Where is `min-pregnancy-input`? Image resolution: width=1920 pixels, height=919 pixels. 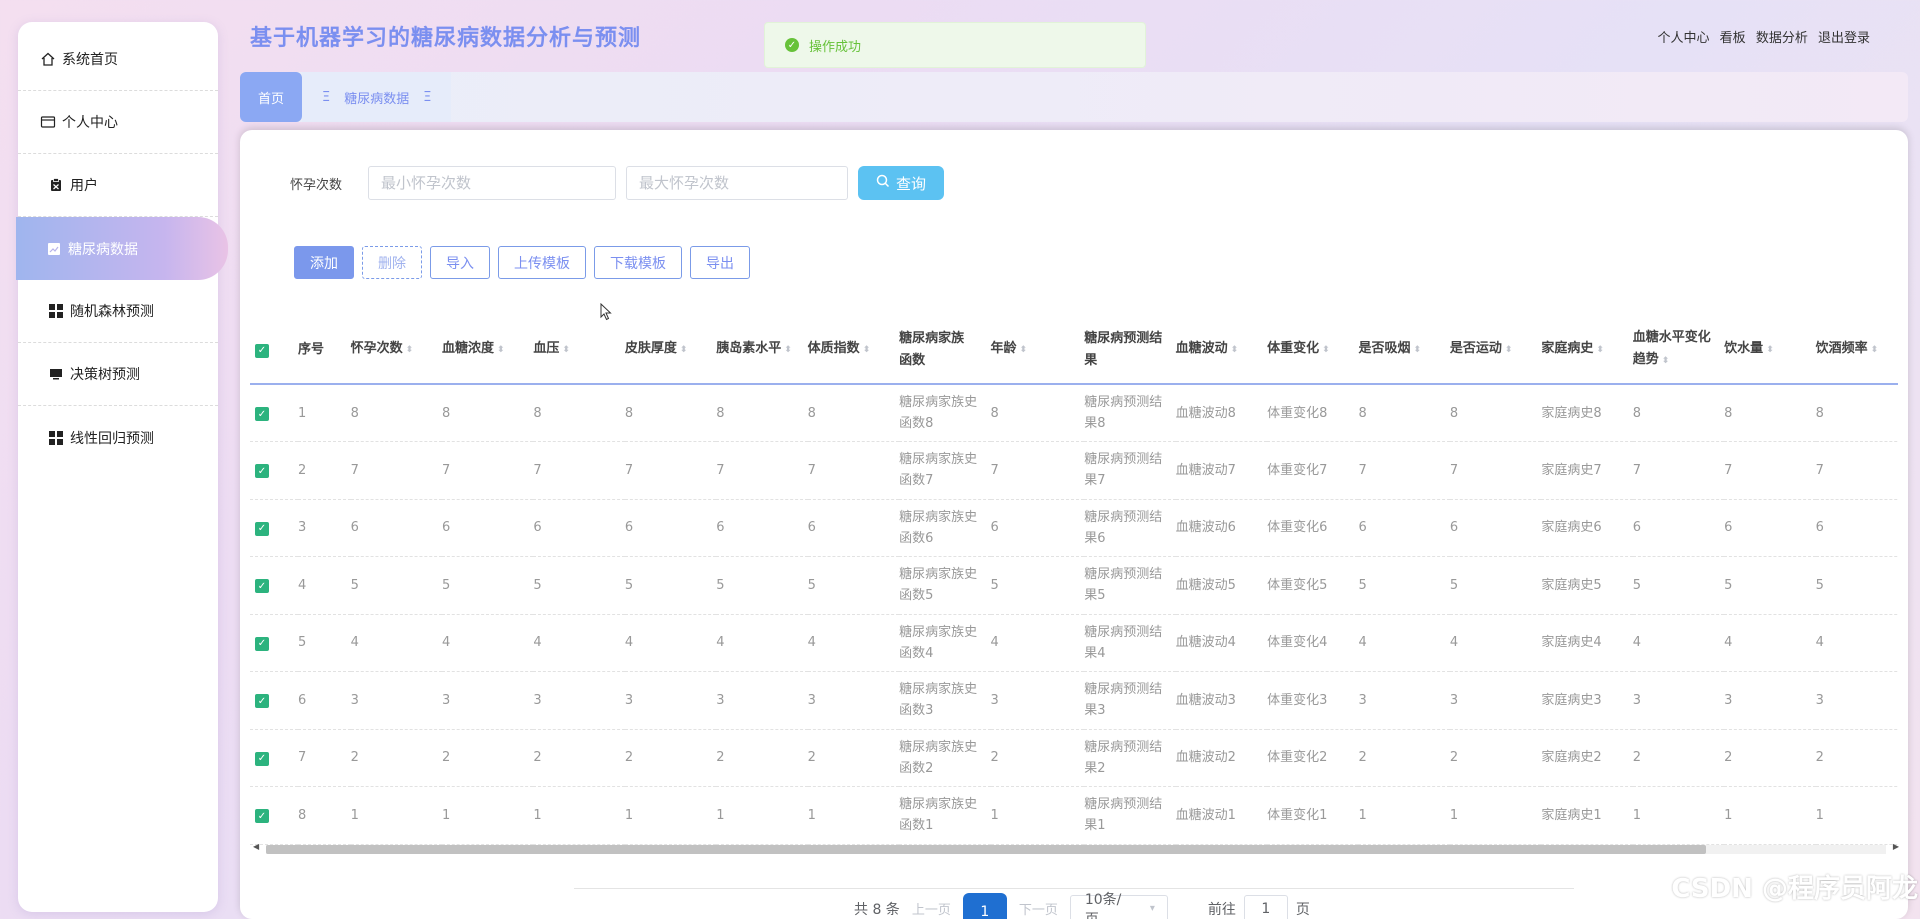 min-pregnancy-input is located at coordinates (492, 183).